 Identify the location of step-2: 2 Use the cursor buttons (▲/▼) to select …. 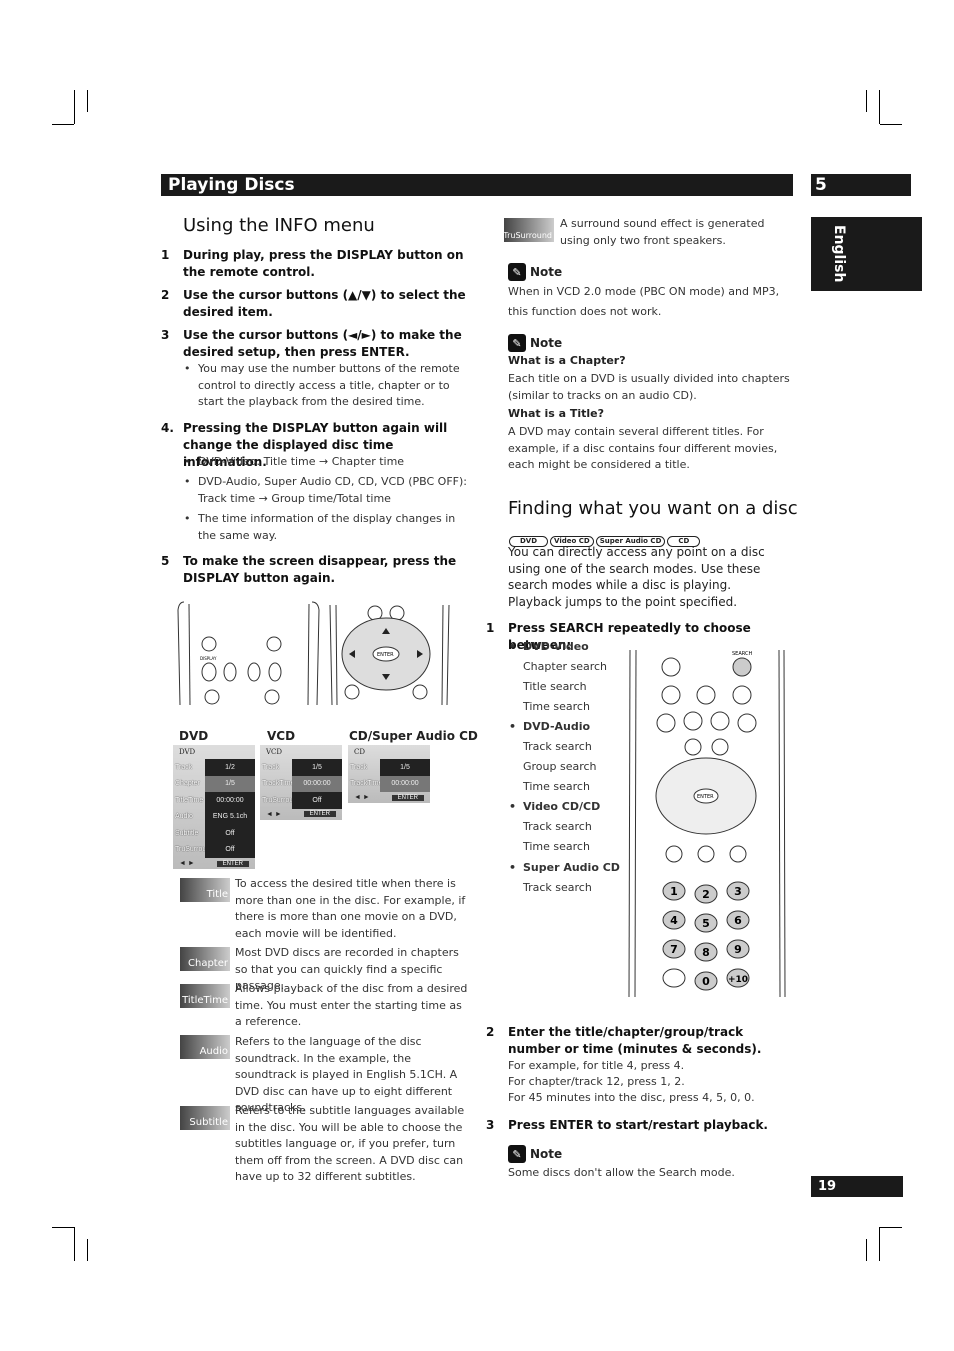
(313, 303).